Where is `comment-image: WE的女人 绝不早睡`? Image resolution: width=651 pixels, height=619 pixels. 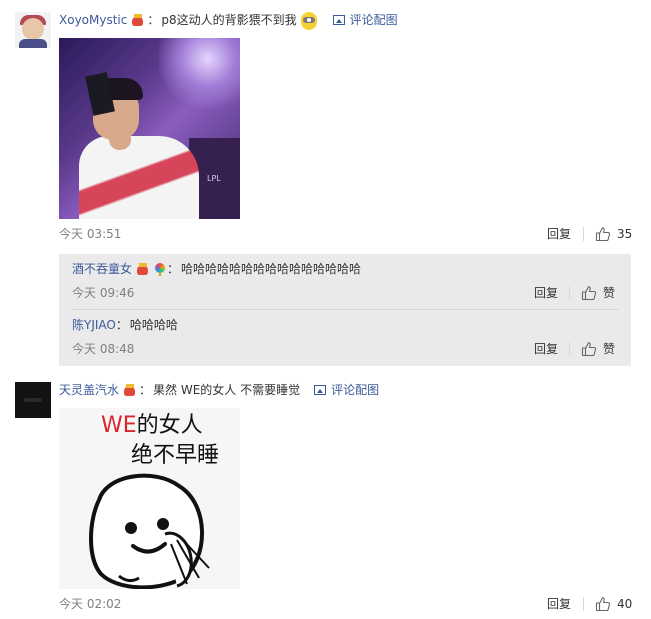
comment-image: WE的女人 绝不早睡 is located at coordinates (149, 498).